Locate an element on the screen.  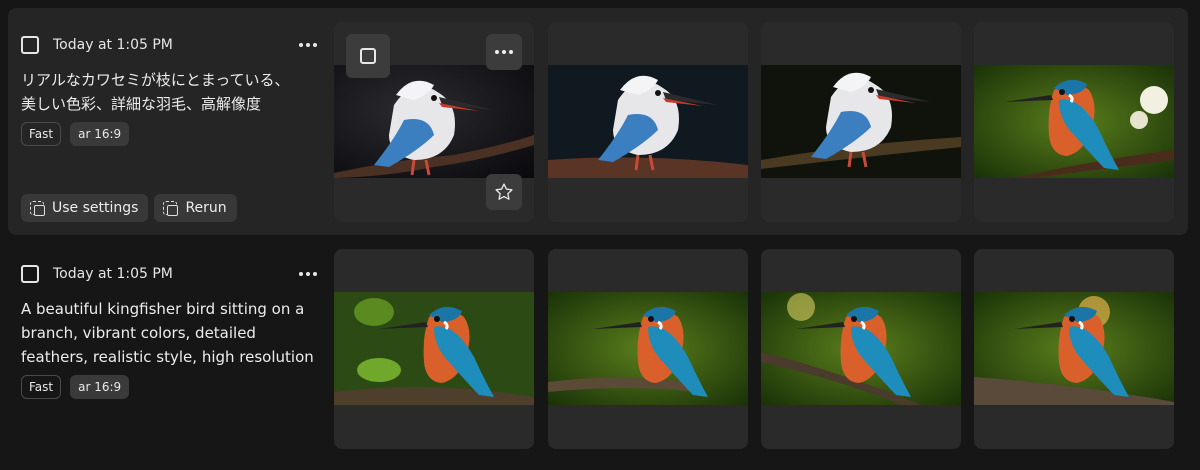
rerun-icon is located at coordinates (171, 208).